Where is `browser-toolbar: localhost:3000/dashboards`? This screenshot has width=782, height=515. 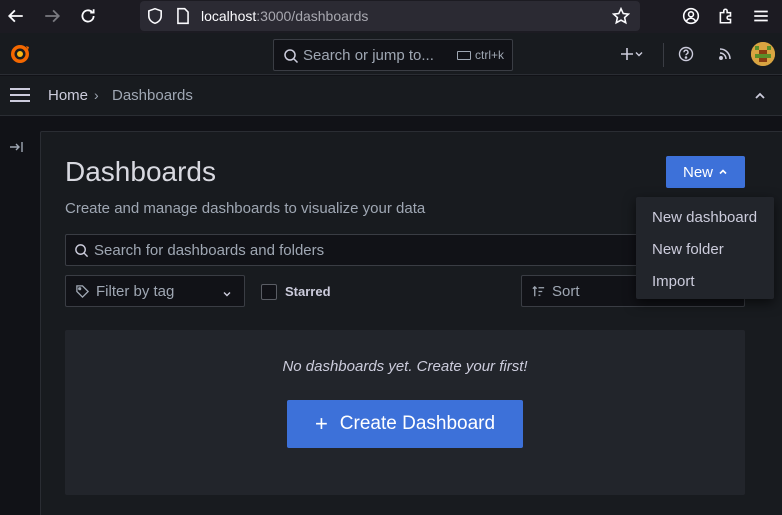
browser-toolbar: localhost:3000/dashboards is located at coordinates (391, 16).